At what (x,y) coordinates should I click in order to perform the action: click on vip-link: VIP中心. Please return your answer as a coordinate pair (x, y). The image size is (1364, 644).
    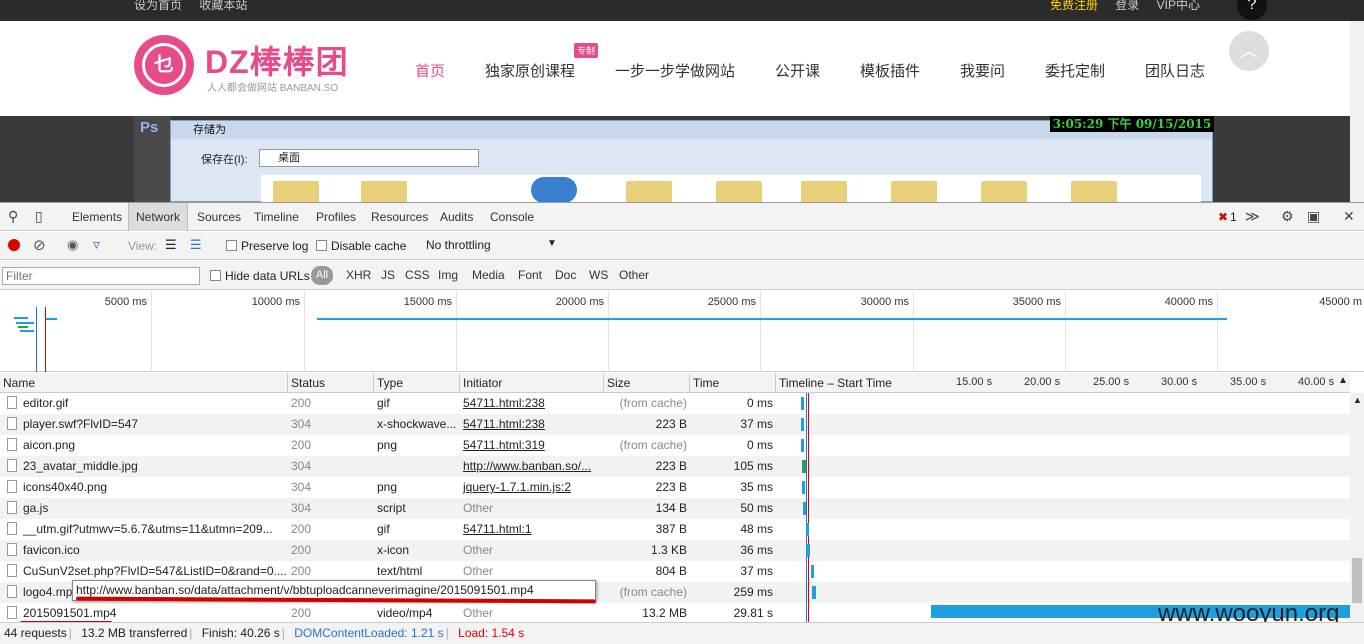
    Looking at the image, I should click on (1178, 6).